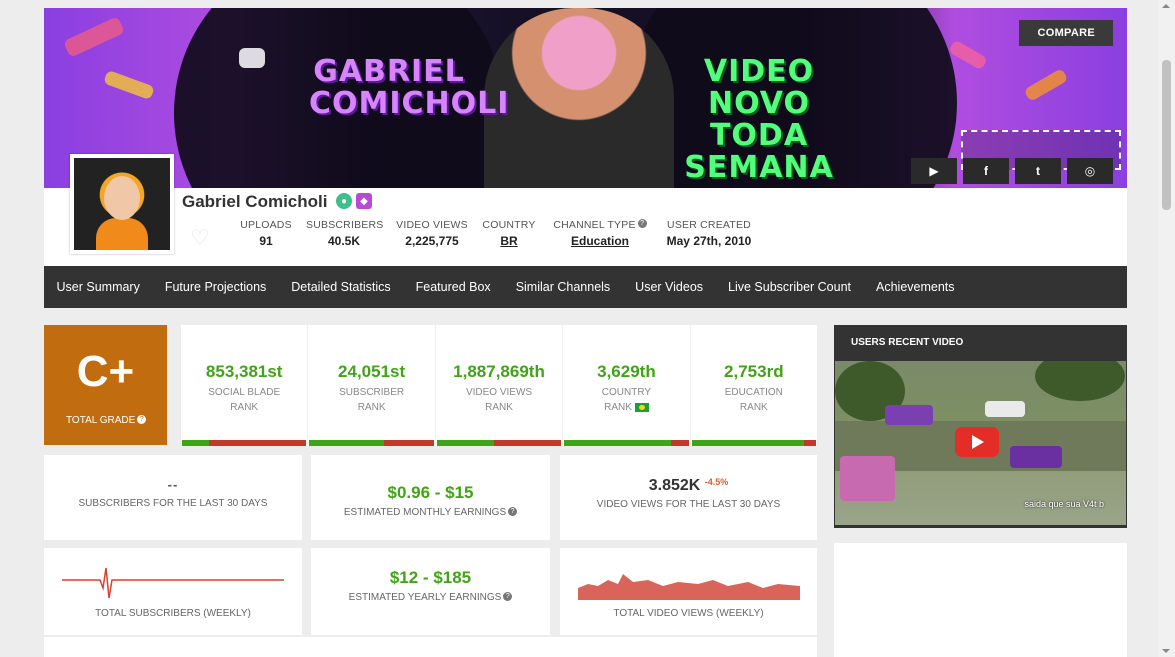 The image size is (1175, 657). Describe the element at coordinates (364, 201) in the screenshot. I see `partner-icon: ◆` at that location.